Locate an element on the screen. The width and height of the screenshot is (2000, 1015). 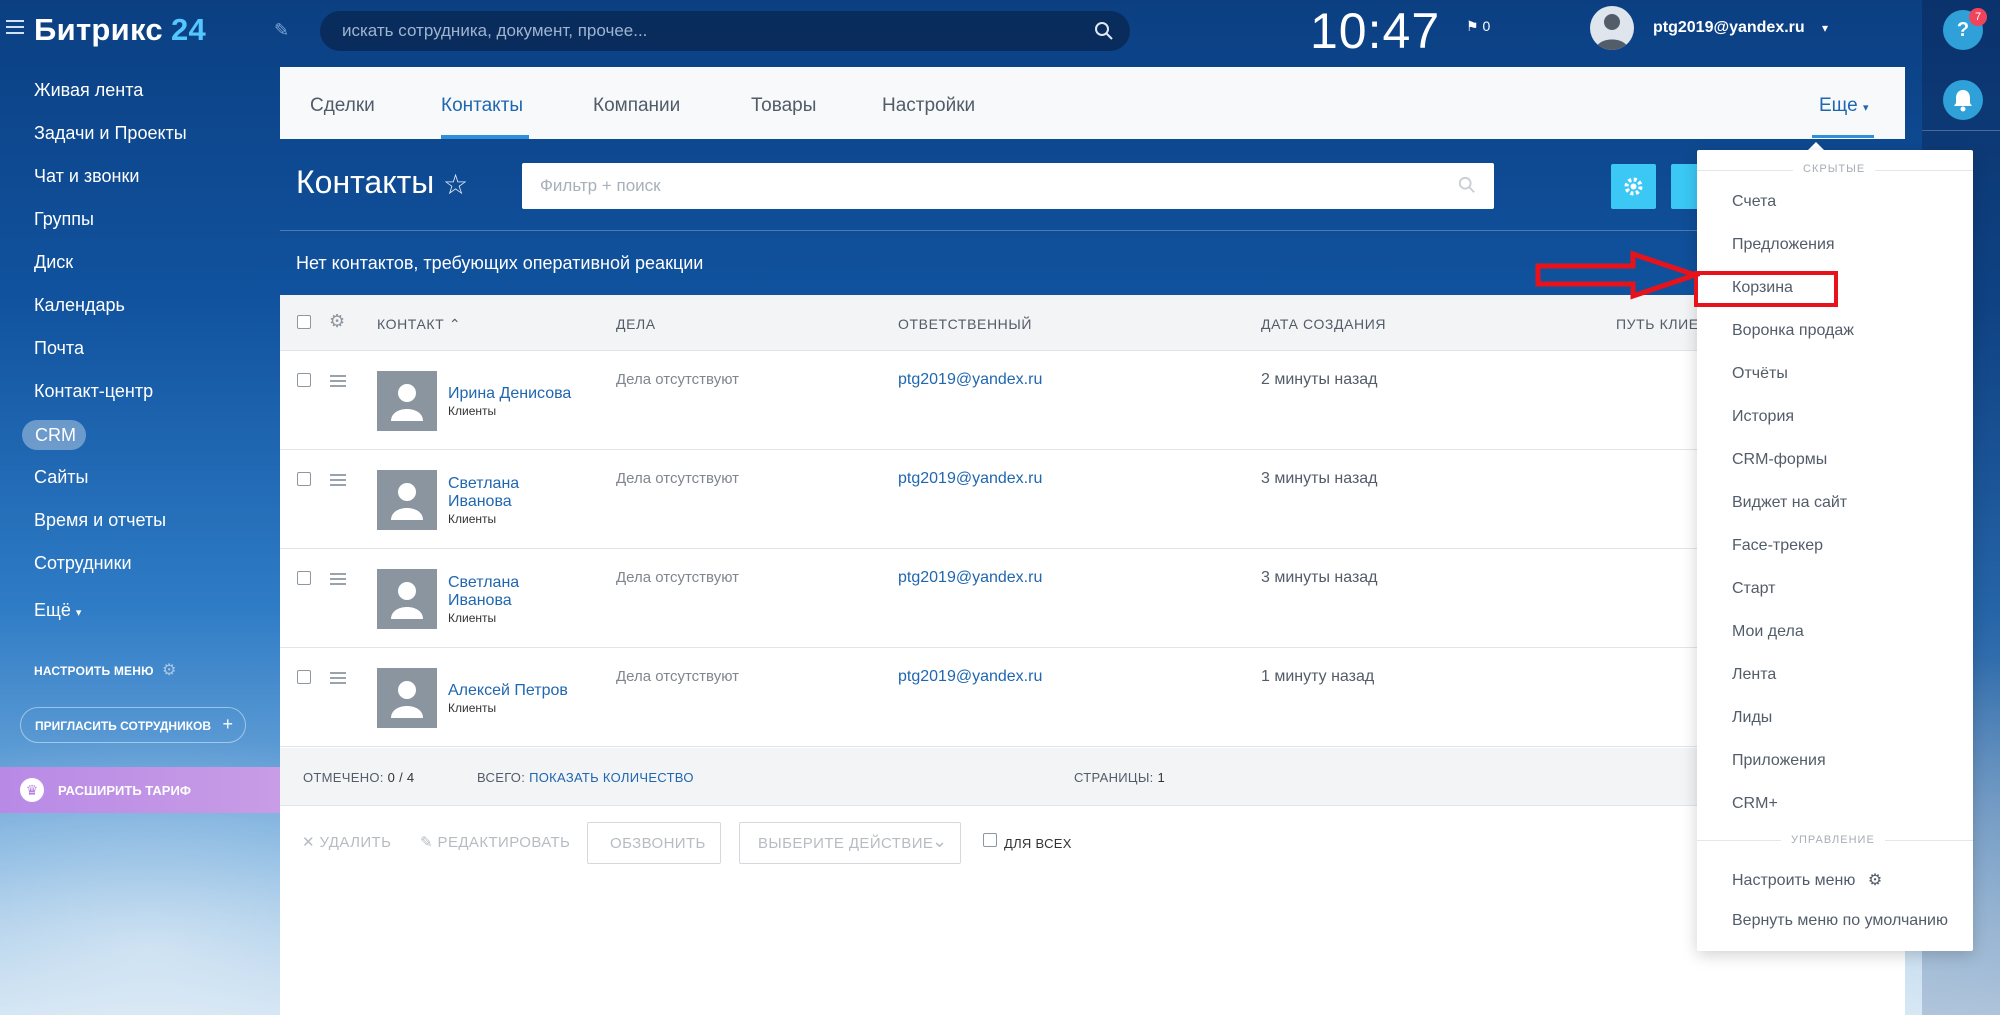
marked-label: ОТМЕЧЕНО: is located at coordinates (343, 777).